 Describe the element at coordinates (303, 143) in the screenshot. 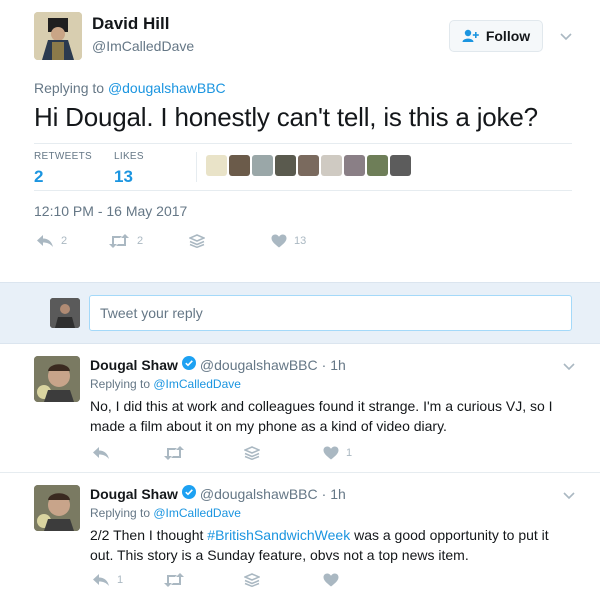

I see `stats-divider-top` at that location.